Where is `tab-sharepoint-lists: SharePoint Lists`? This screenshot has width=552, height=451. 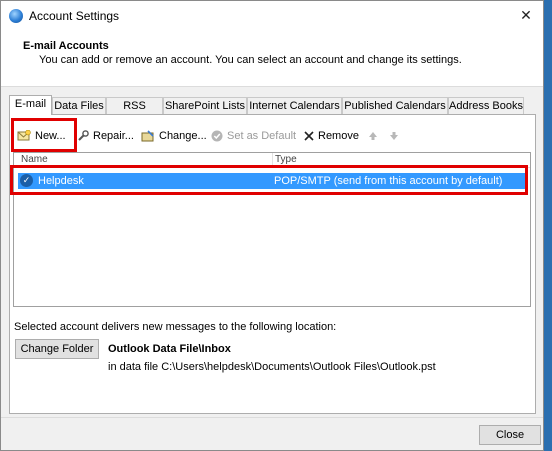
tab-sharepoint-lists: SharePoint Lists is located at coordinates (205, 105).